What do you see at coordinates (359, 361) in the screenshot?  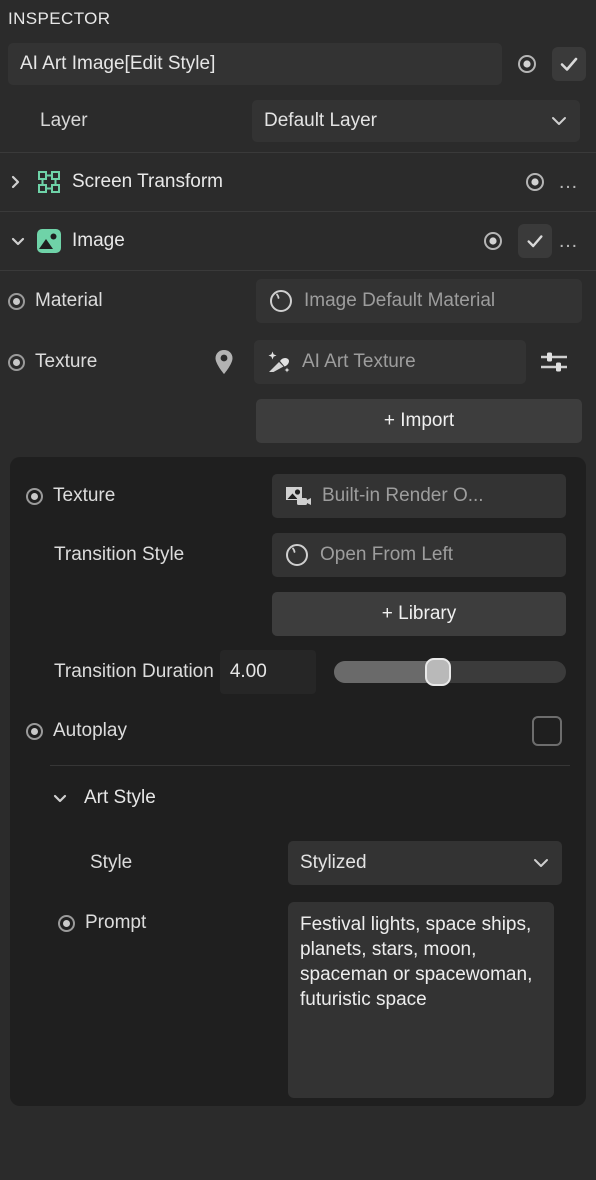 I see `texture-value: AI Art Texture` at bounding box center [359, 361].